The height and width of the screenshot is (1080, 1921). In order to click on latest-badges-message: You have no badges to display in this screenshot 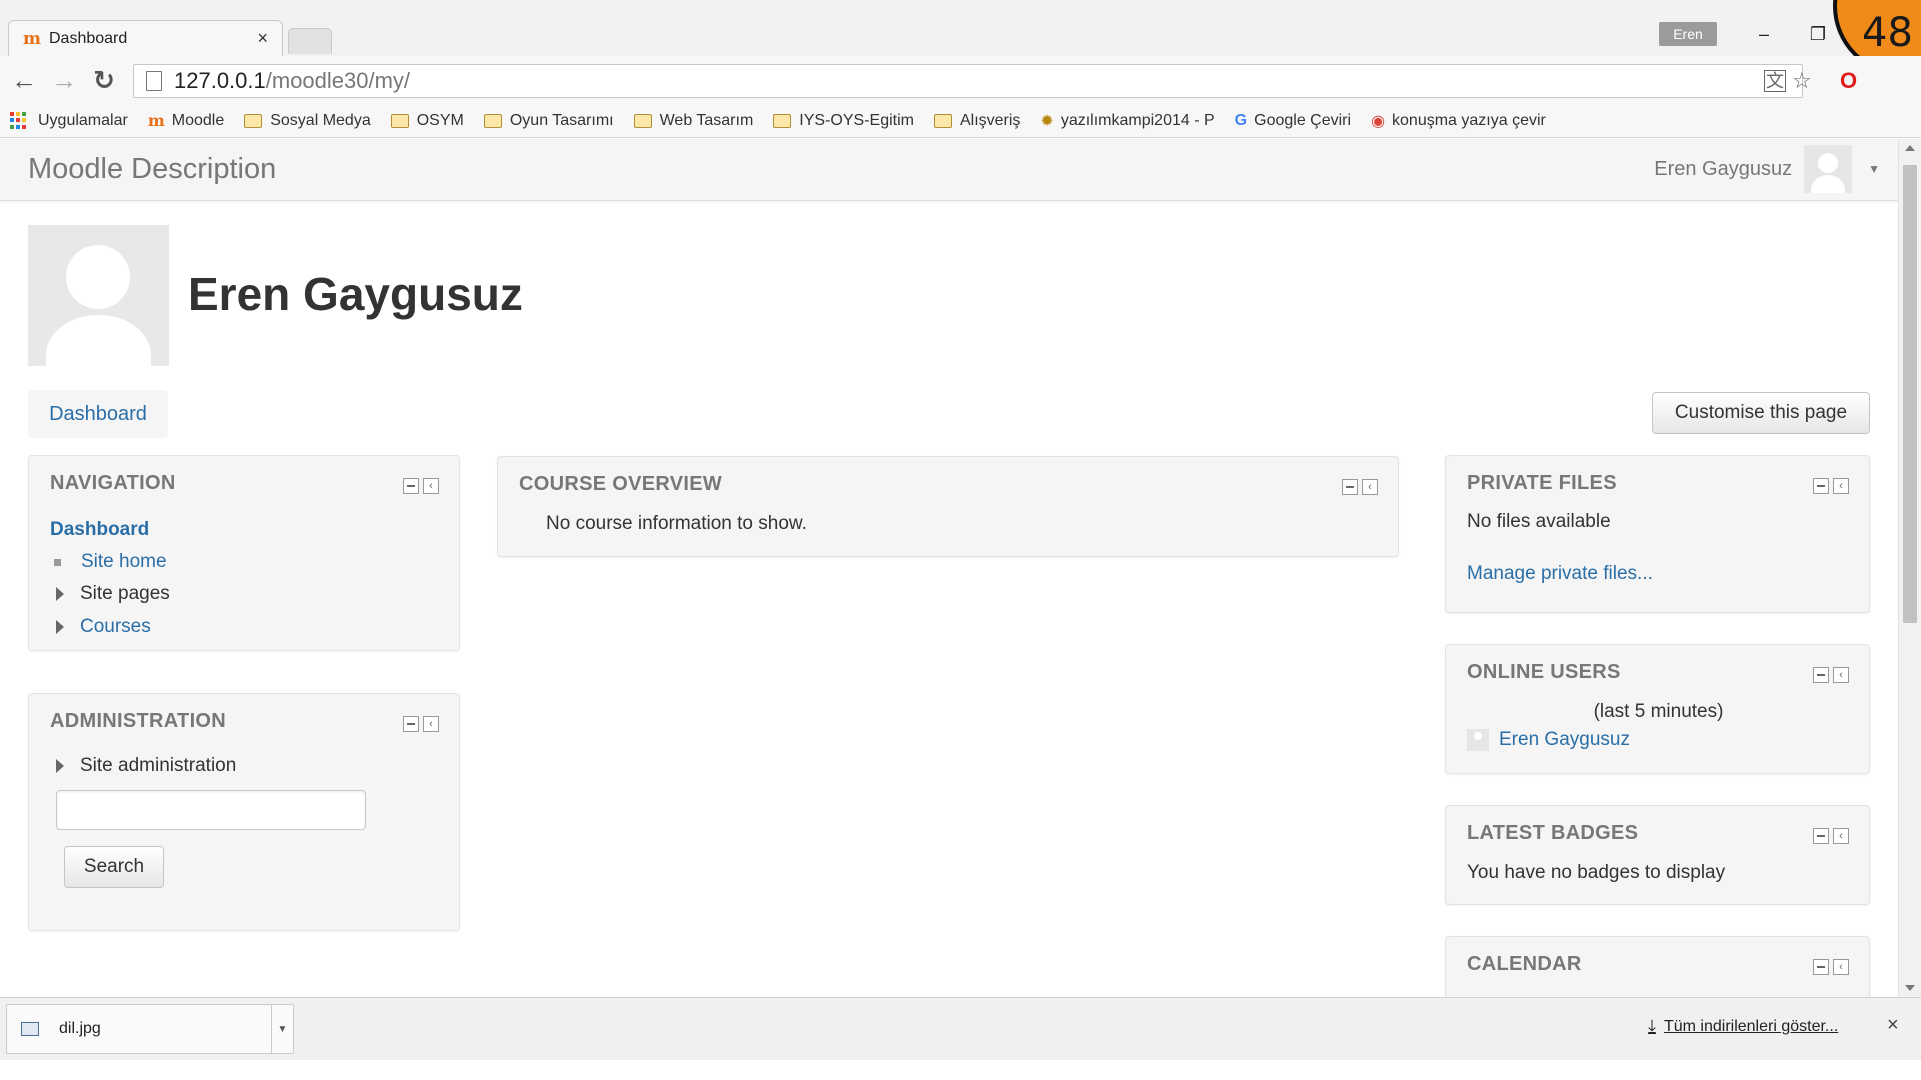, I will do `click(1596, 872)`.